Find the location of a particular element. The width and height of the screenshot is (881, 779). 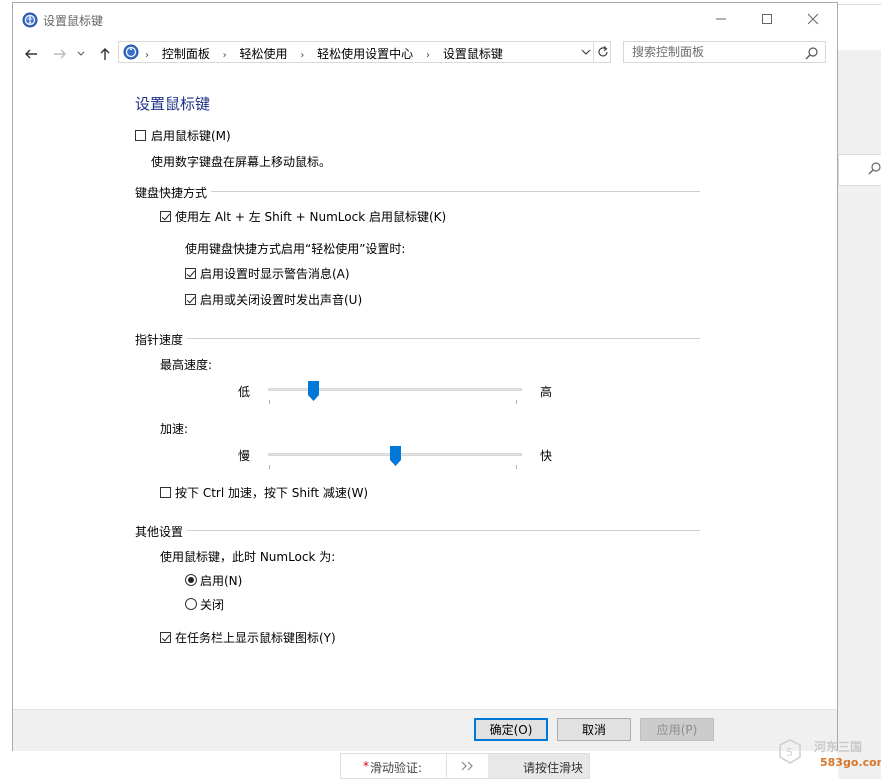

minimize-icon is located at coordinates (721, 19).